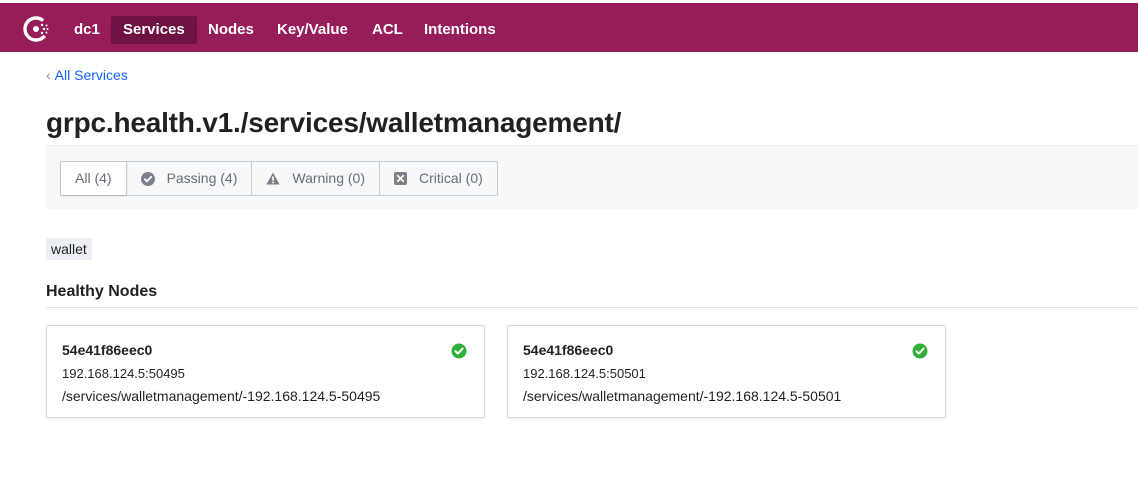  Describe the element at coordinates (202, 178) in the screenshot. I see `filter-passing-label: Passing (4)` at that location.